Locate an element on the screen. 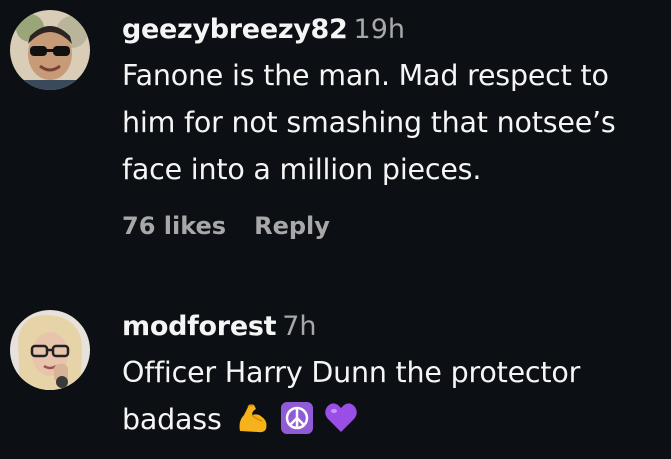  timestamp: 7h is located at coordinates (299, 326).